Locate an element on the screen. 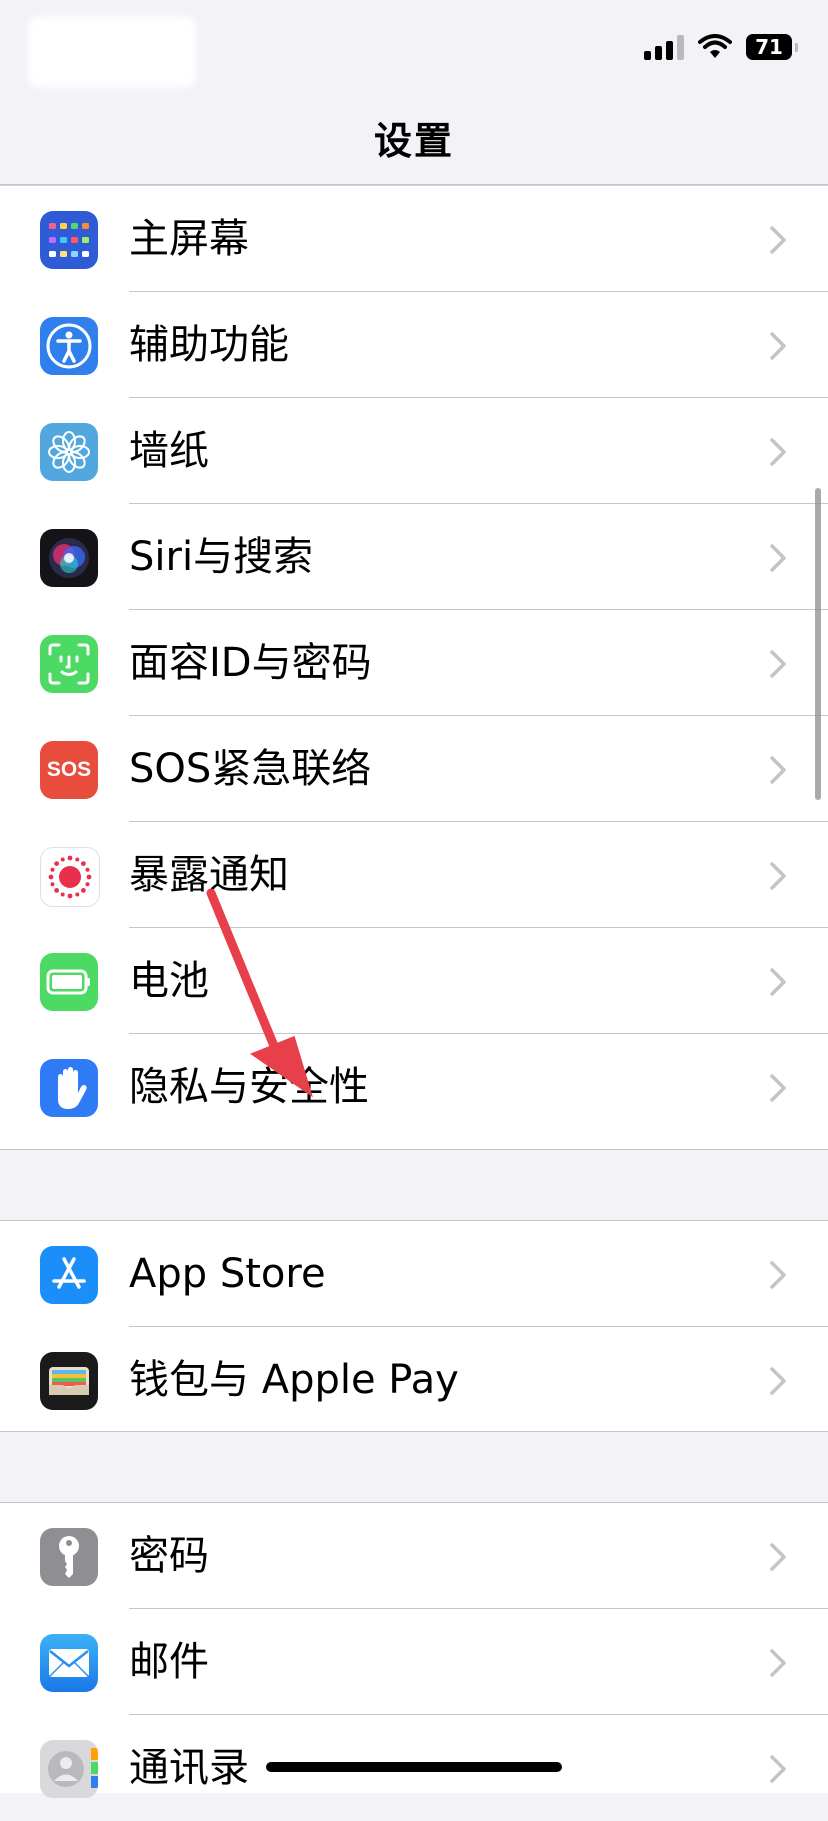  row-label: 墙纸 is located at coordinates (169, 451).